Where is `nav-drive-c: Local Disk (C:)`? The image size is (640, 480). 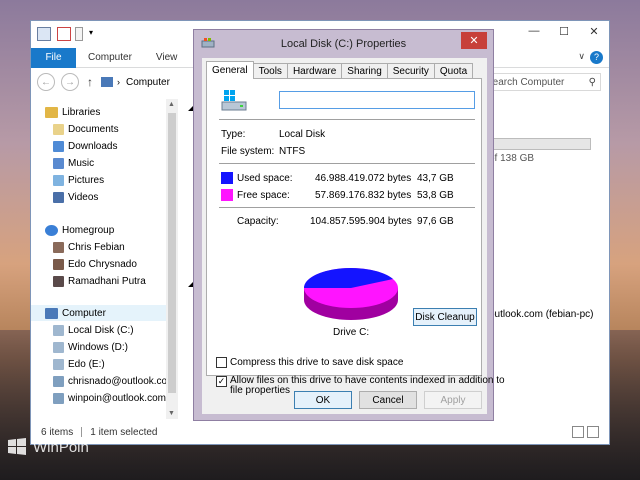
nav-drive-c: Local Disk (C:) is located at coordinates (93, 330).